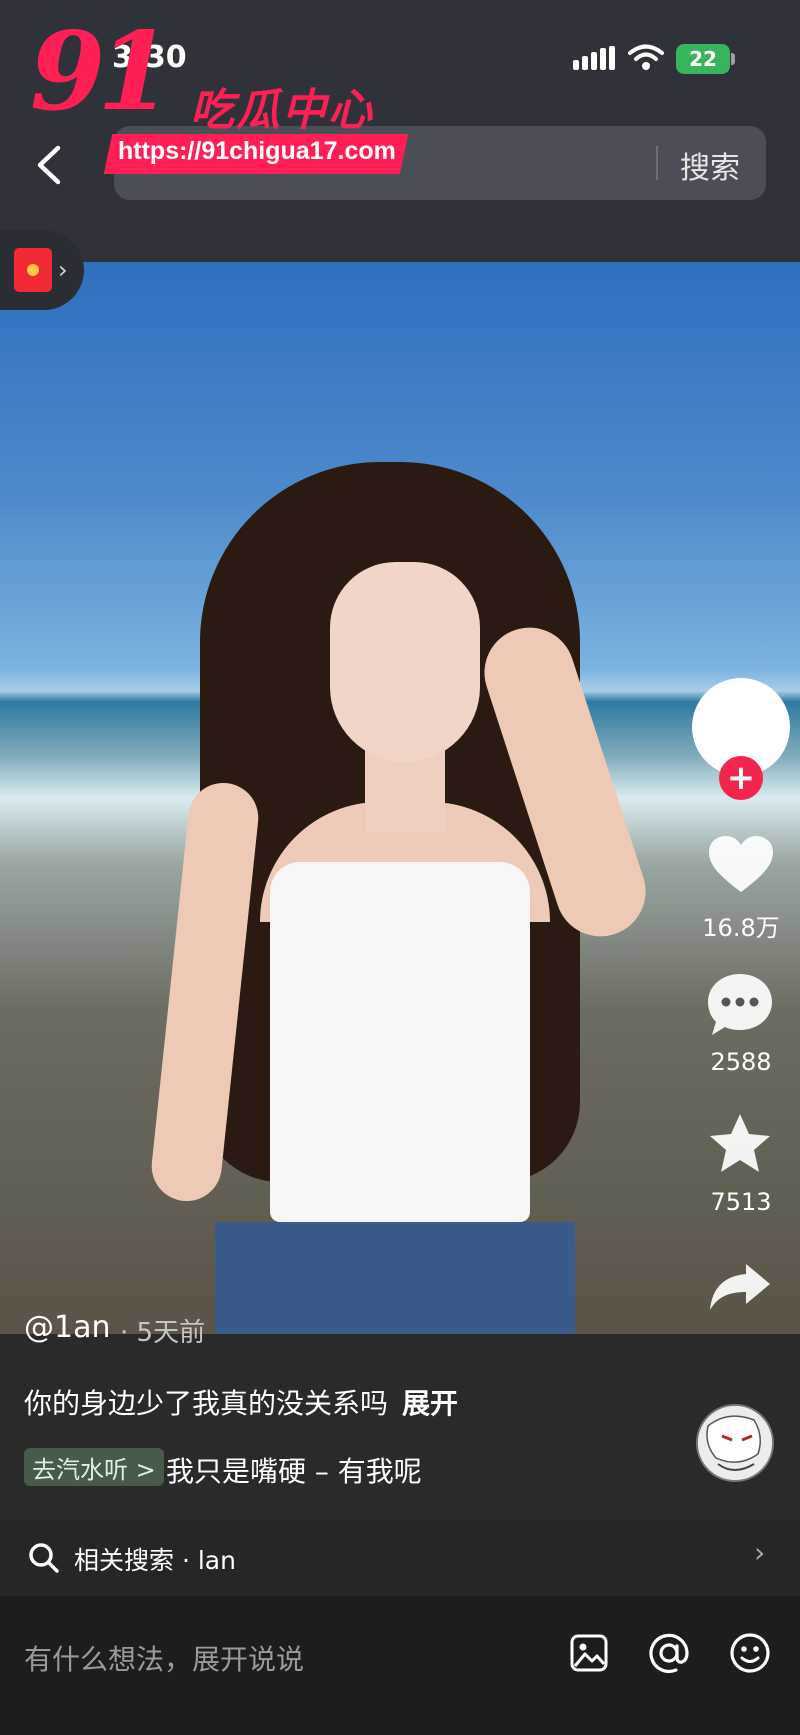  Describe the element at coordinates (740, 1143) in the screenshot. I see `star-icon` at that location.